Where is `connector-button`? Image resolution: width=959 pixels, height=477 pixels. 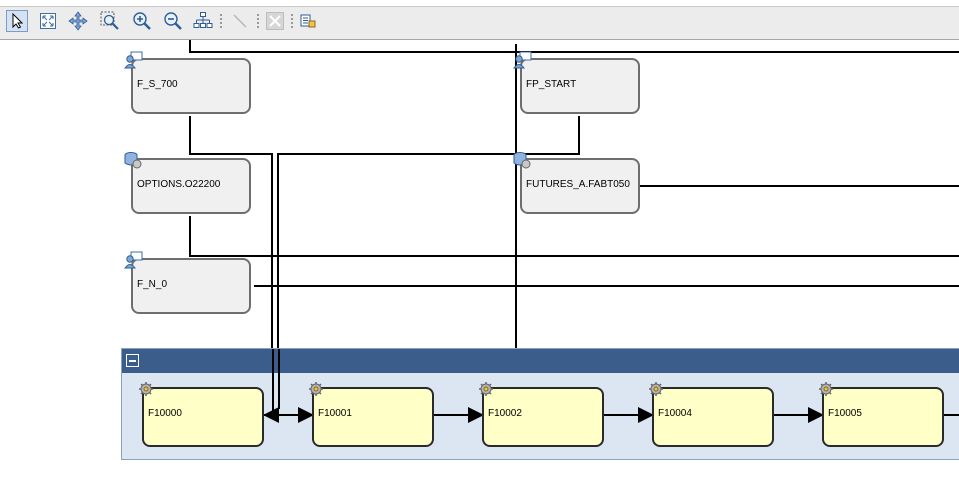 connector-button is located at coordinates (240, 21).